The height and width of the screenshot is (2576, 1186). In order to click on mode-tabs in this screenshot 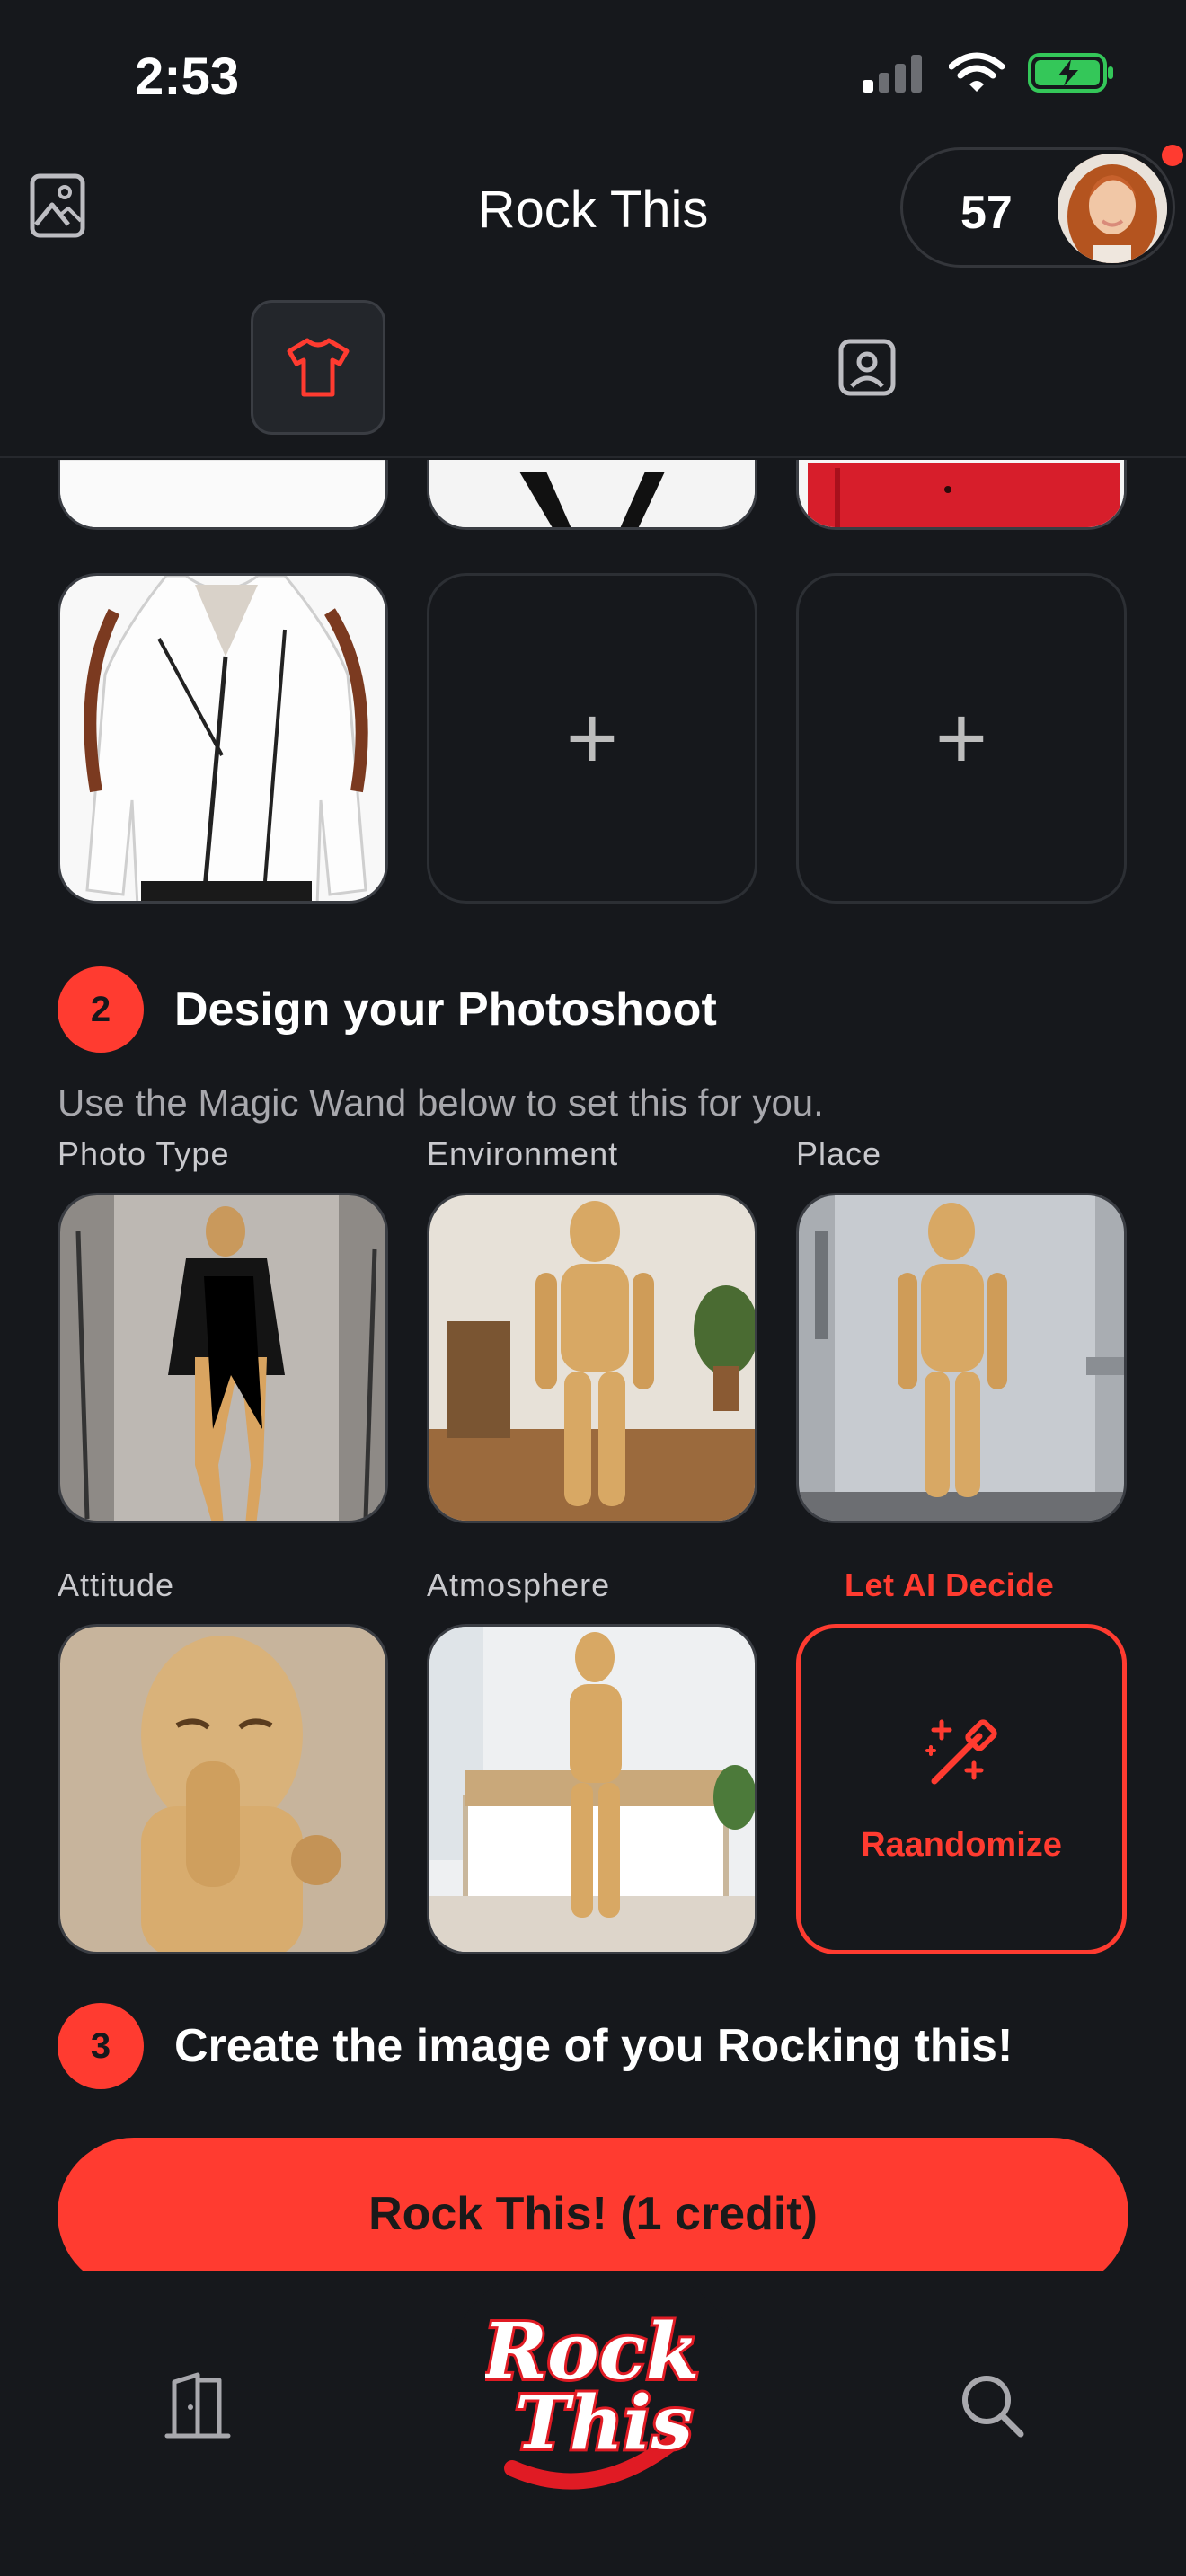, I will do `click(593, 363)`.